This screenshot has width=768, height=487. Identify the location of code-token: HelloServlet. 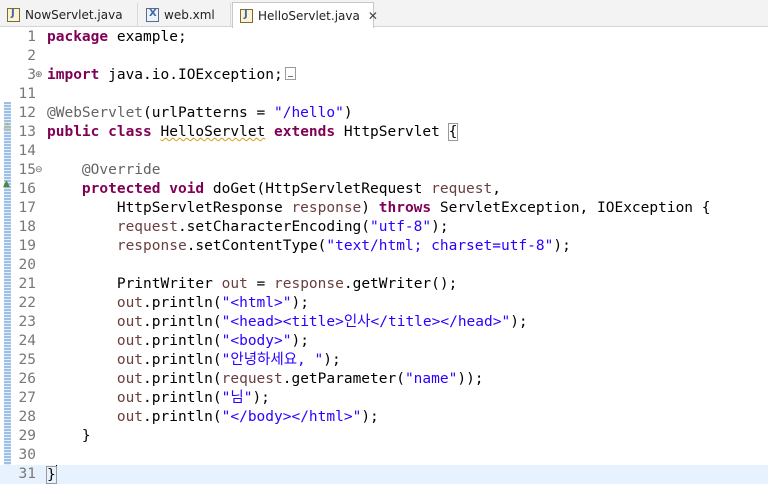
(213, 132).